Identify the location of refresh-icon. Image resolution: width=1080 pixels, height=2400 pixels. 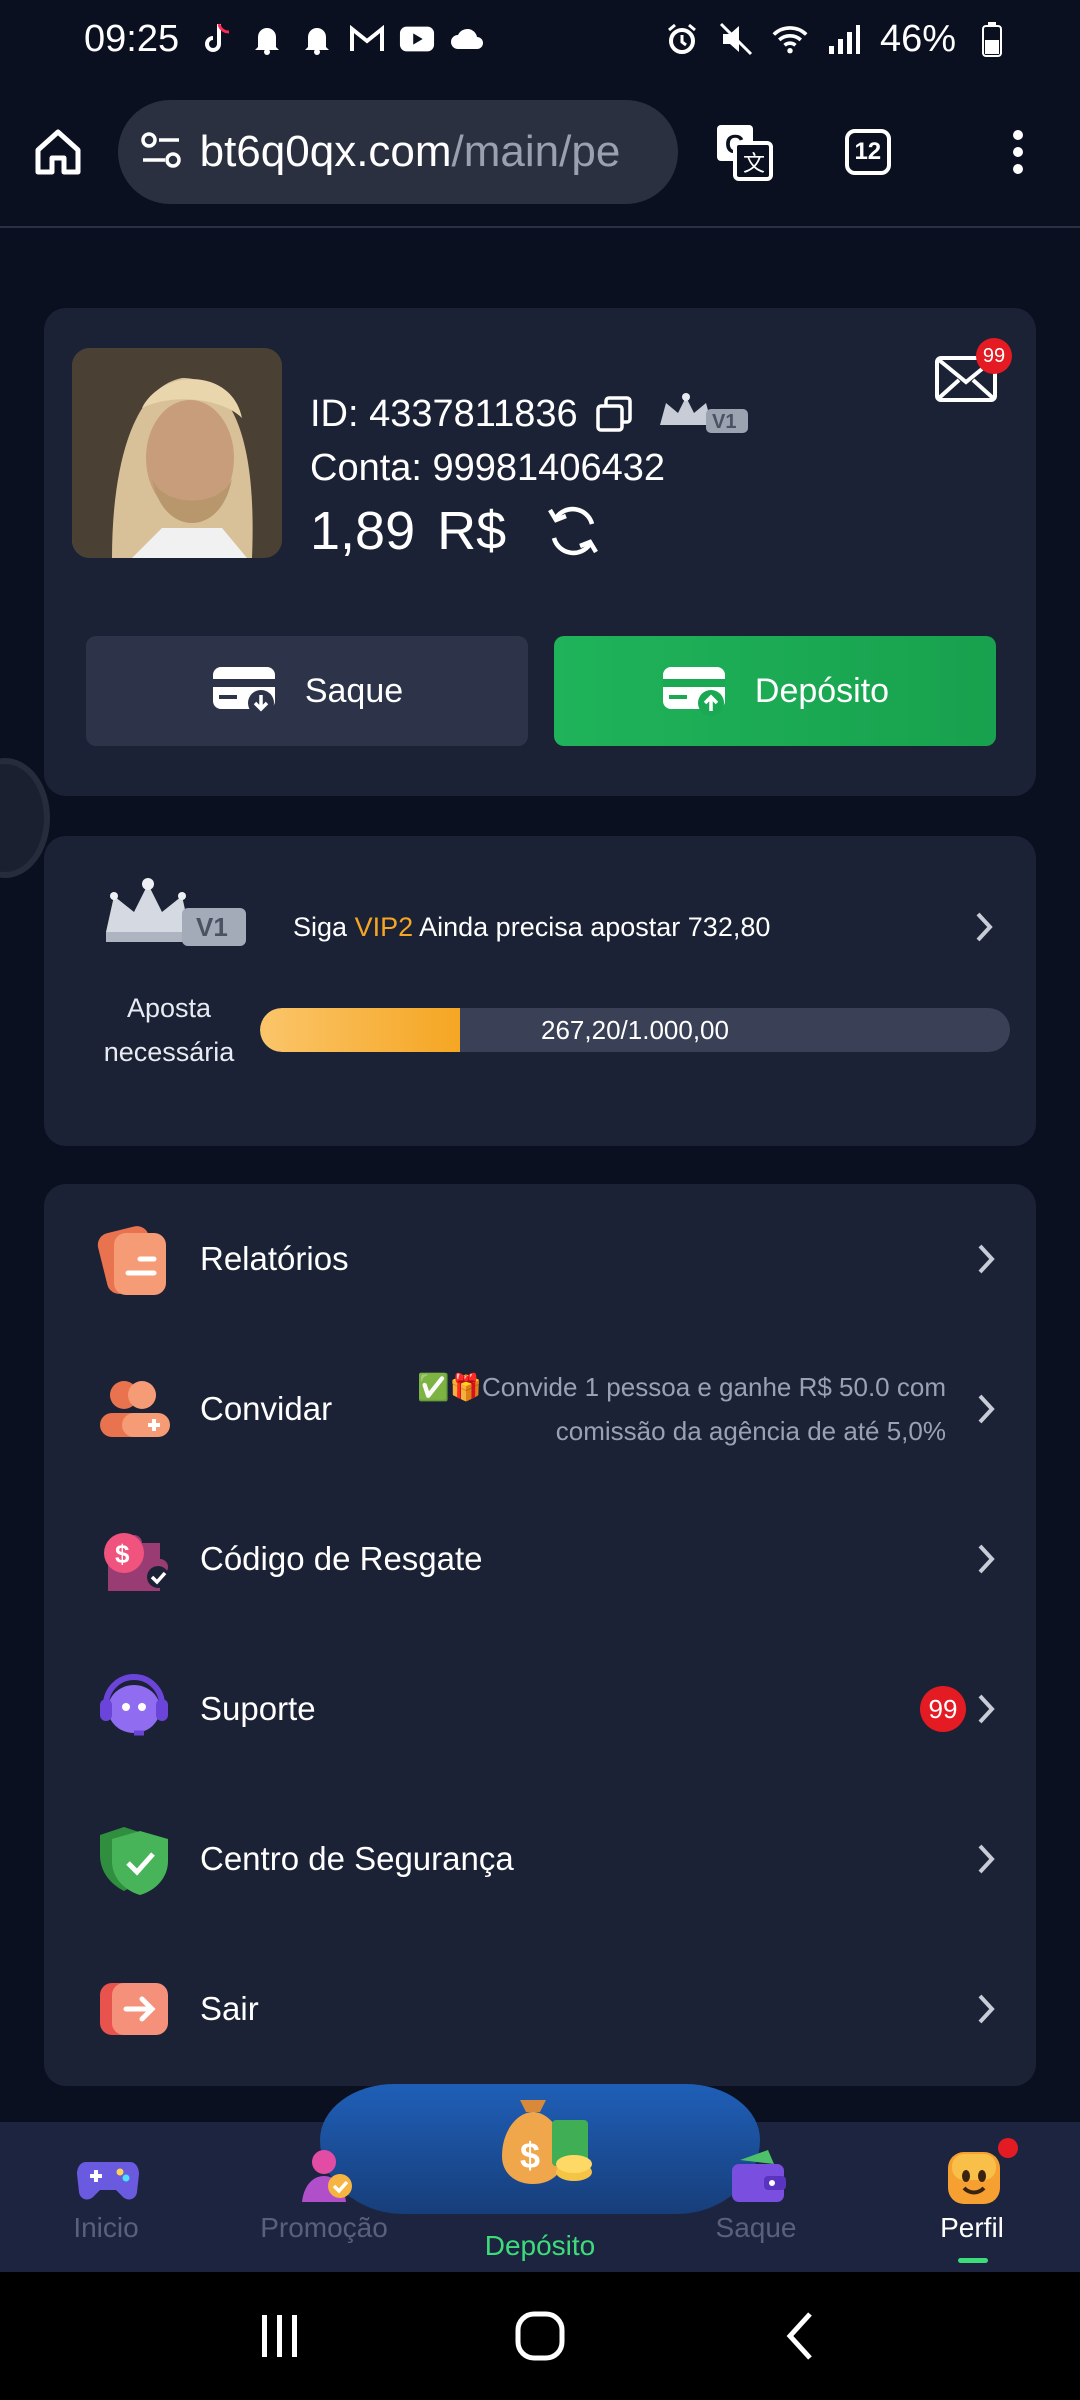
(573, 531).